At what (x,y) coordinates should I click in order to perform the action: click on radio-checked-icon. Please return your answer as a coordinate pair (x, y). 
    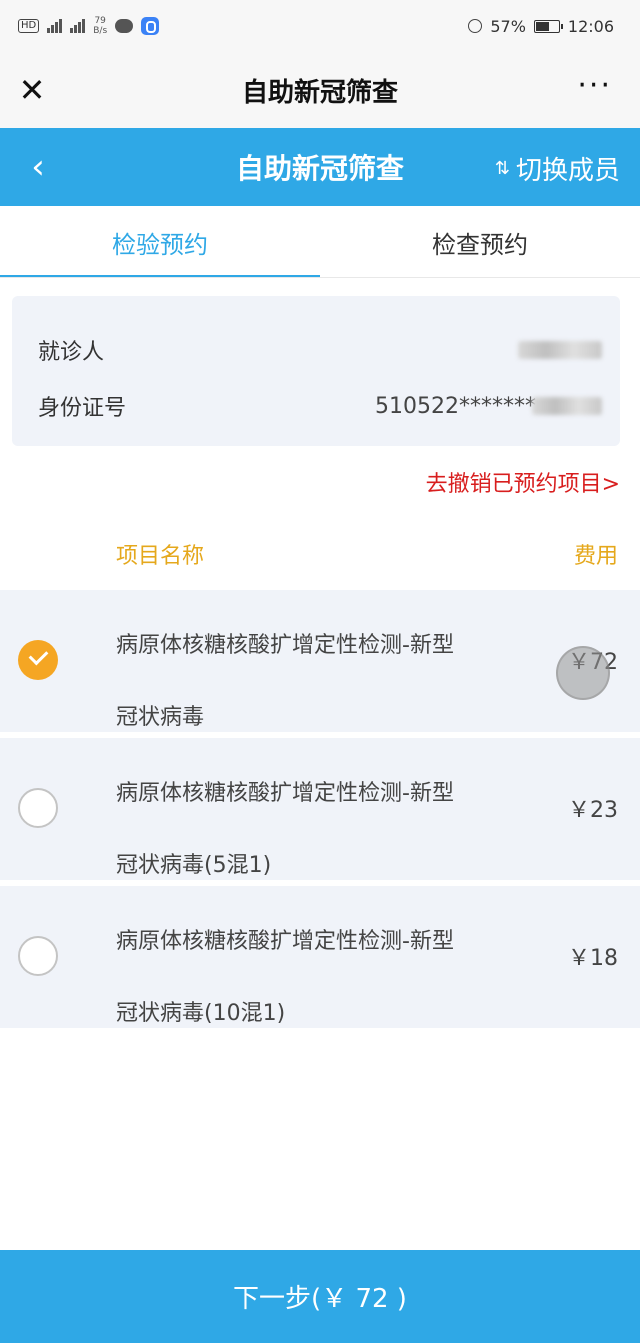
    Looking at the image, I should click on (38, 660).